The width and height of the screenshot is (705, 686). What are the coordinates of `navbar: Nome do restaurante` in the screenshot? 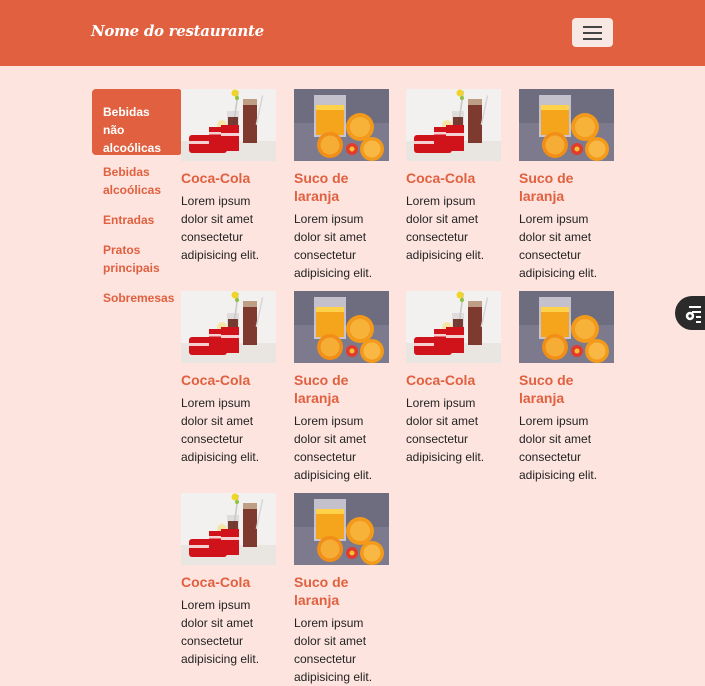 It's located at (352, 33).